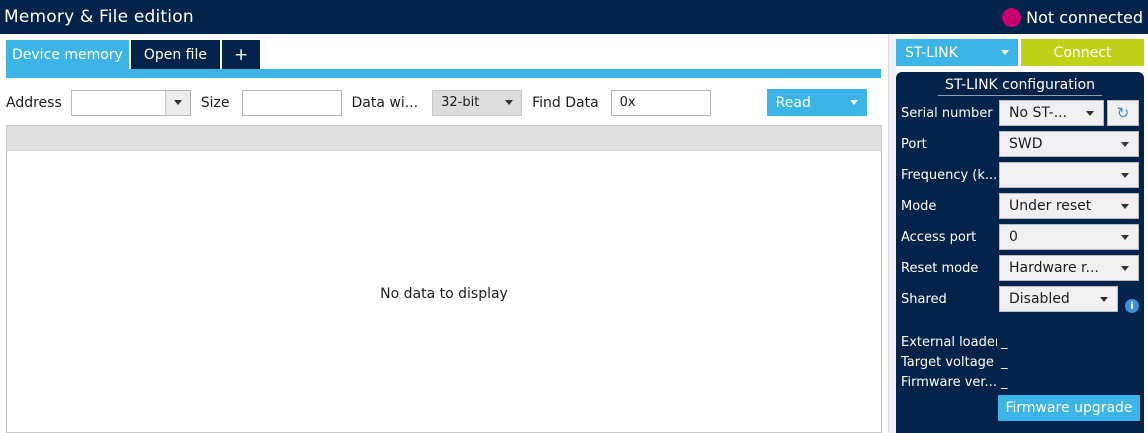 The width and height of the screenshot is (1148, 433). I want to click on info-icon: i, so click(1132, 306).